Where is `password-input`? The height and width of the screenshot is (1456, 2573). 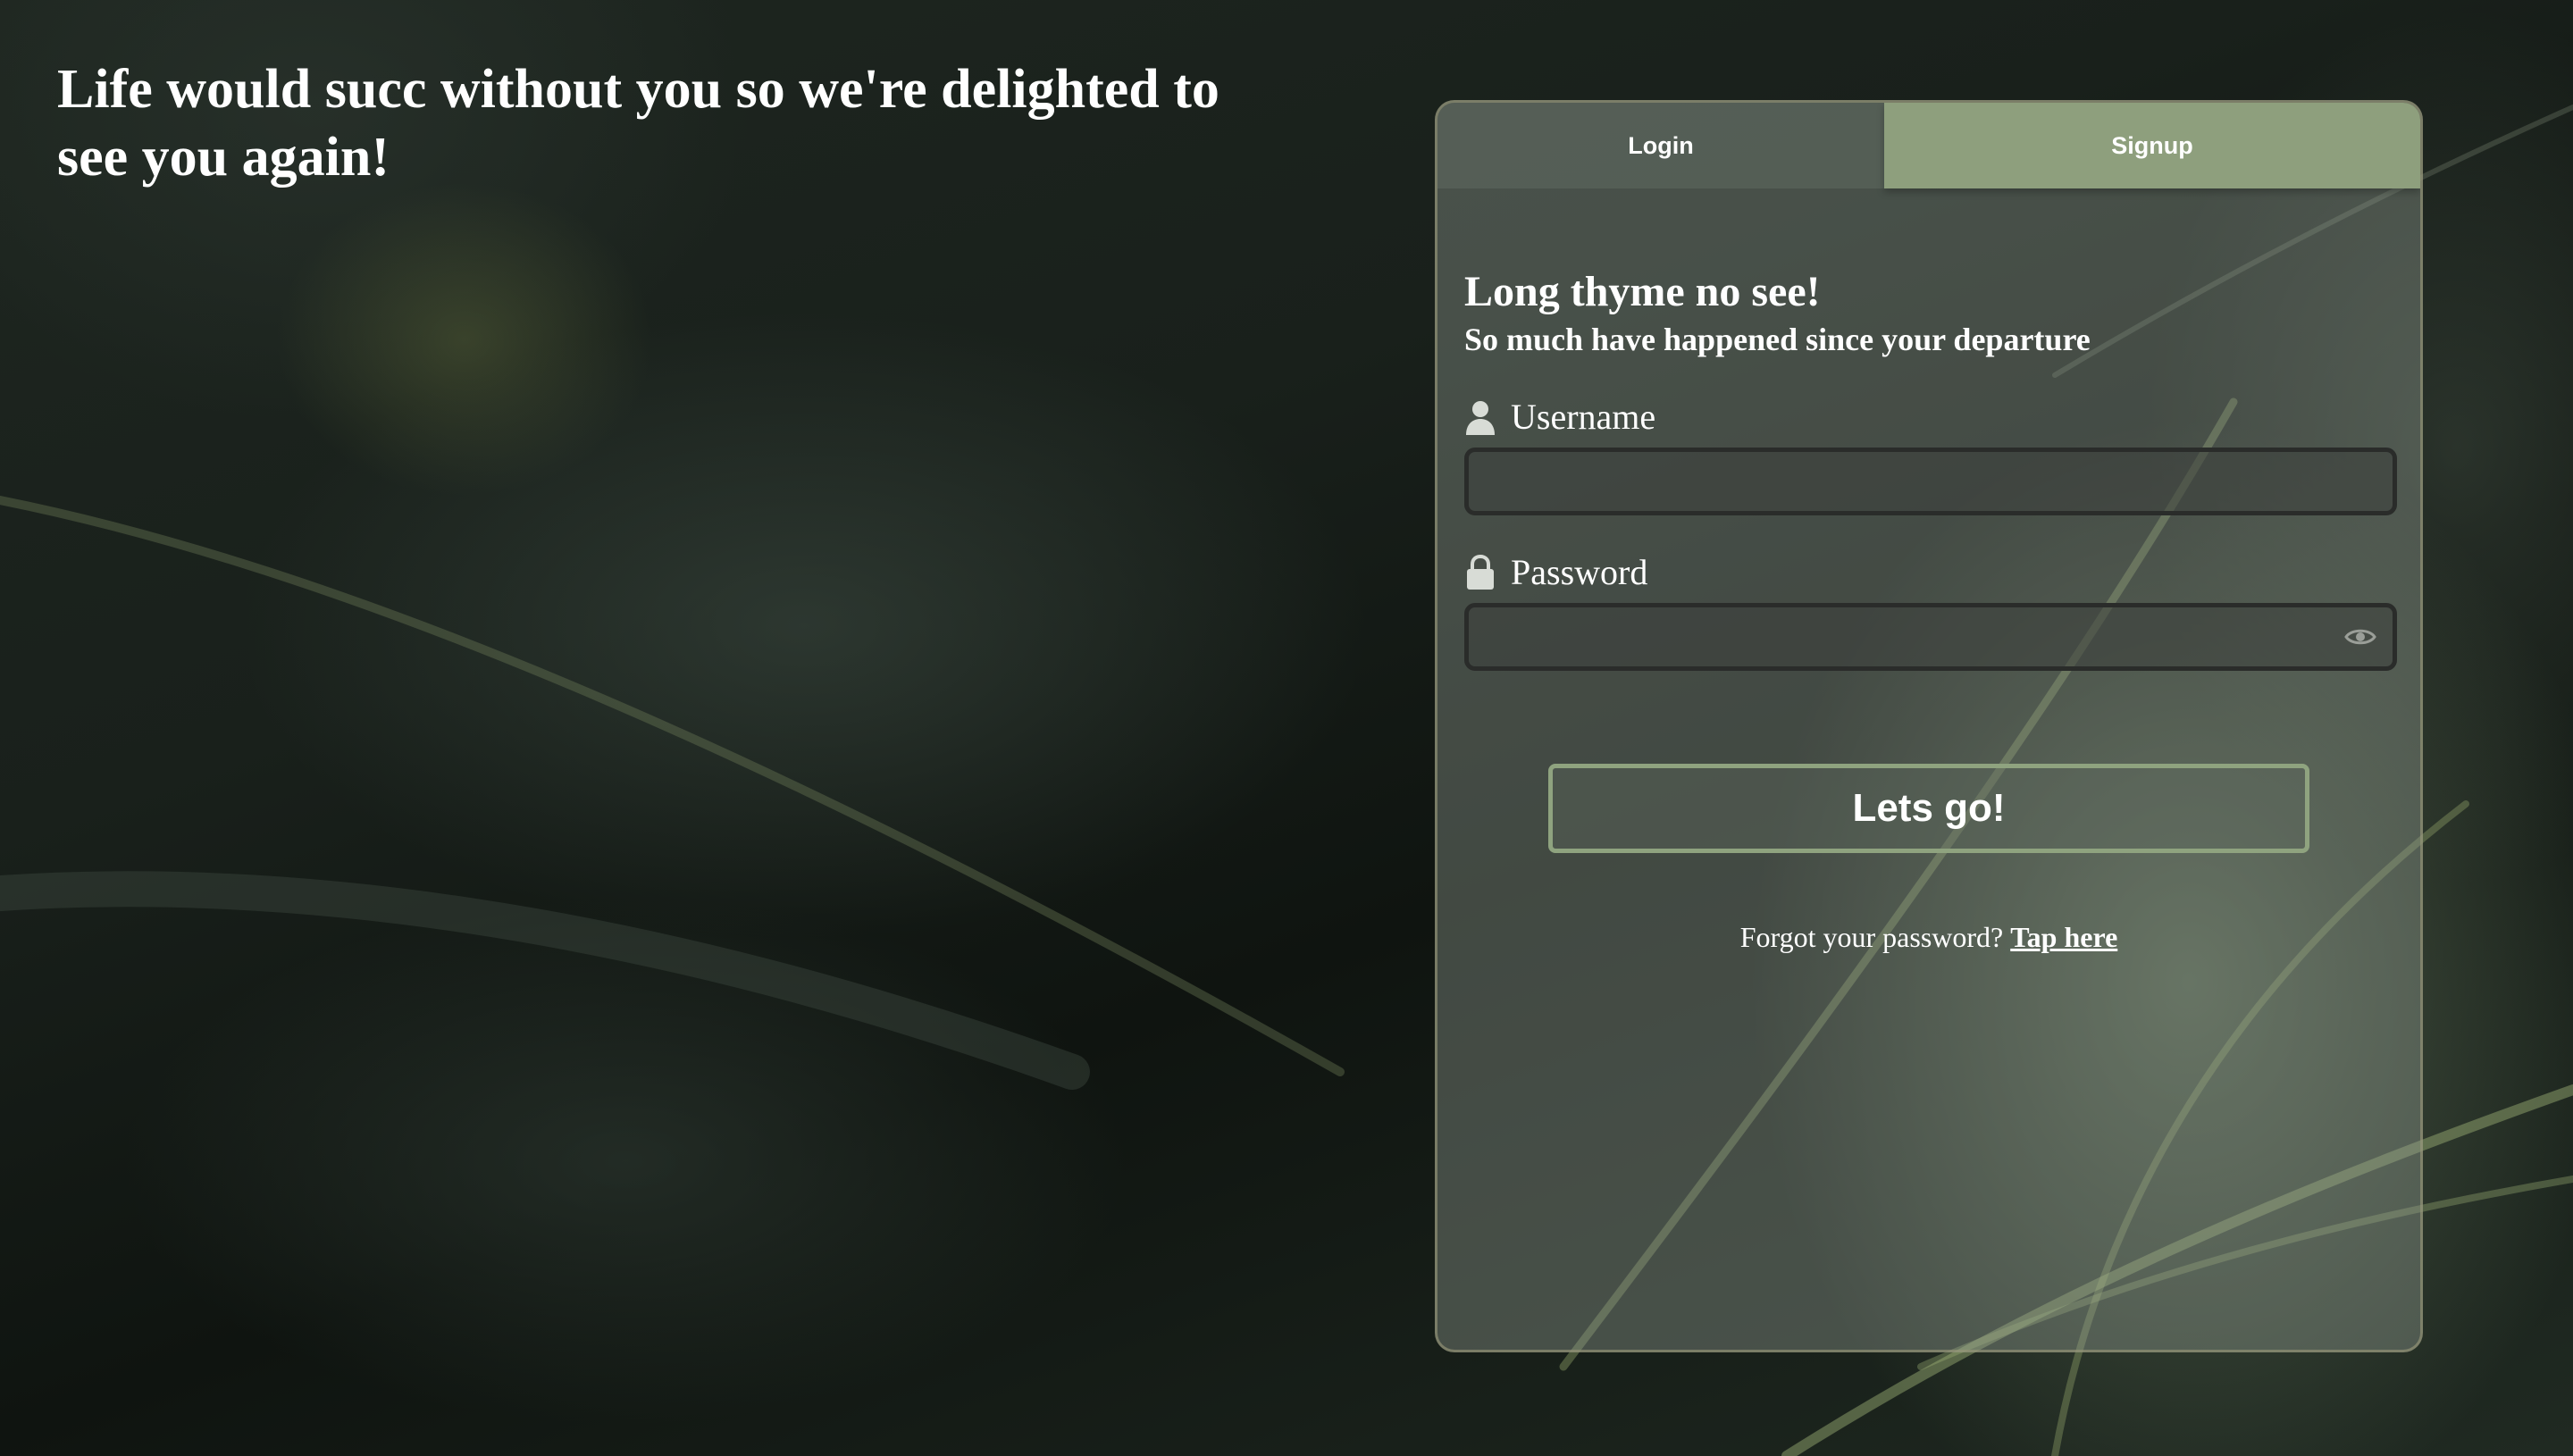 password-input is located at coordinates (1930, 637).